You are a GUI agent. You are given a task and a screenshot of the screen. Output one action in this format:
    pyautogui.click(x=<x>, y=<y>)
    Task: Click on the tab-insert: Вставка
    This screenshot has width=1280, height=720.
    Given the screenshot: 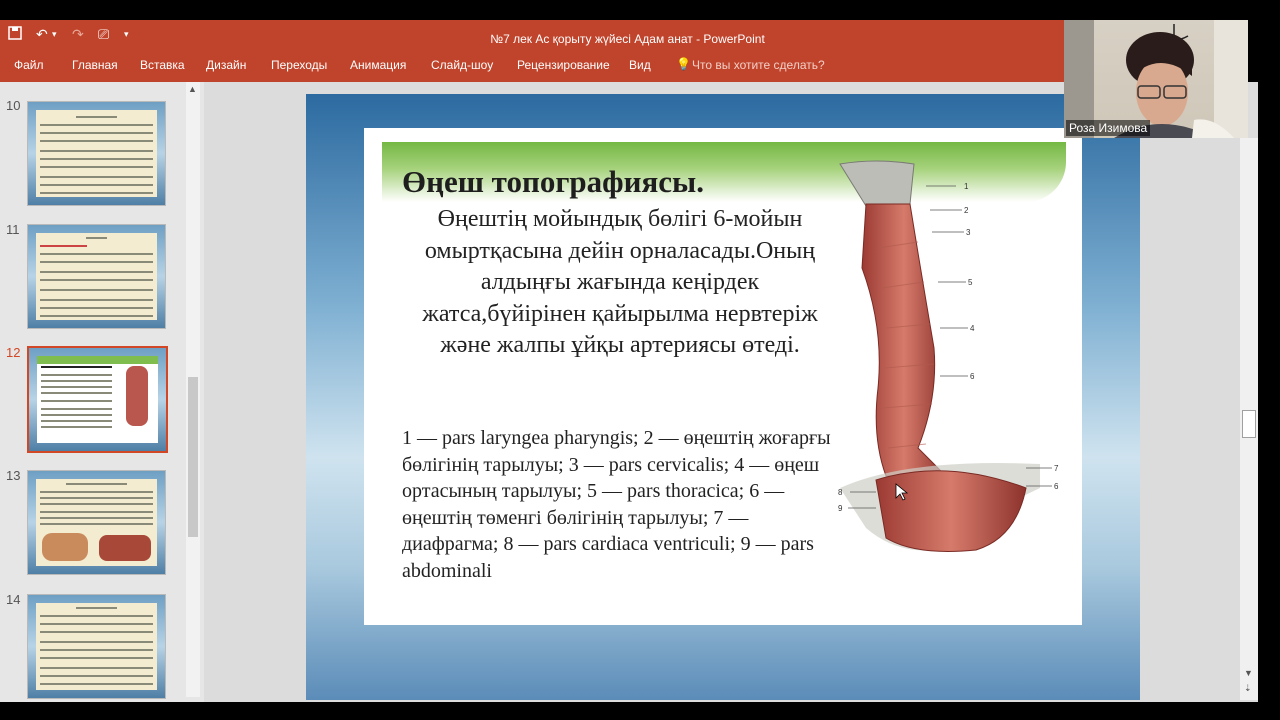 What is the action you would take?
    pyautogui.click(x=162, y=65)
    